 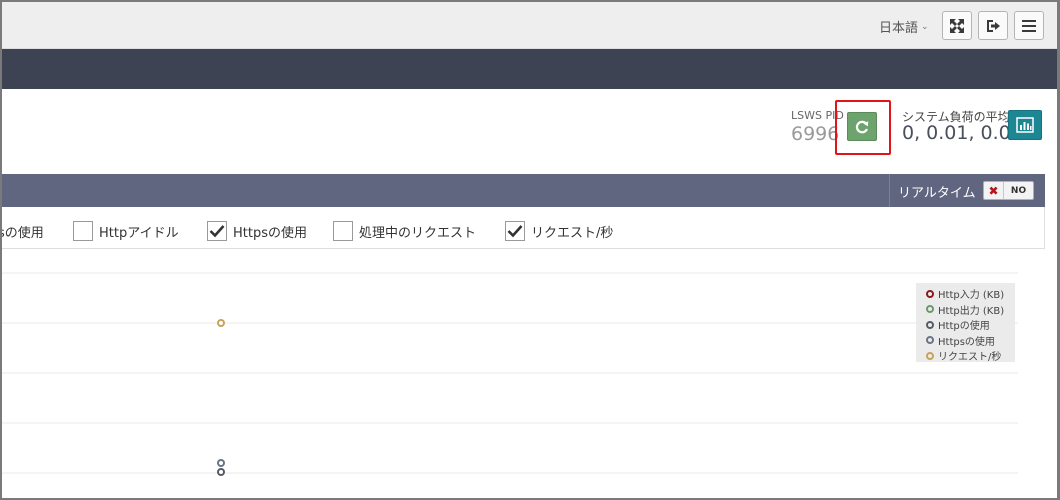 I want to click on series-checkbox-row: sの使用 Httpアイドル Httpsの使用 処理中のリクエスト リクエスト/秒, so click(x=522, y=228).